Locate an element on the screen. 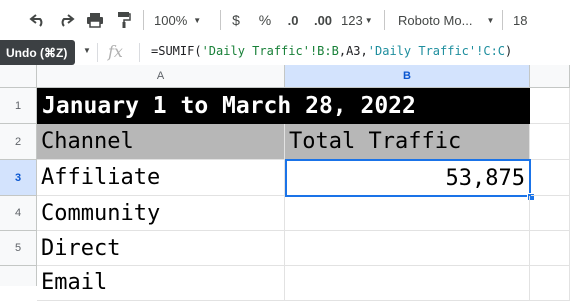  cell-a6: Email is located at coordinates (161, 283).